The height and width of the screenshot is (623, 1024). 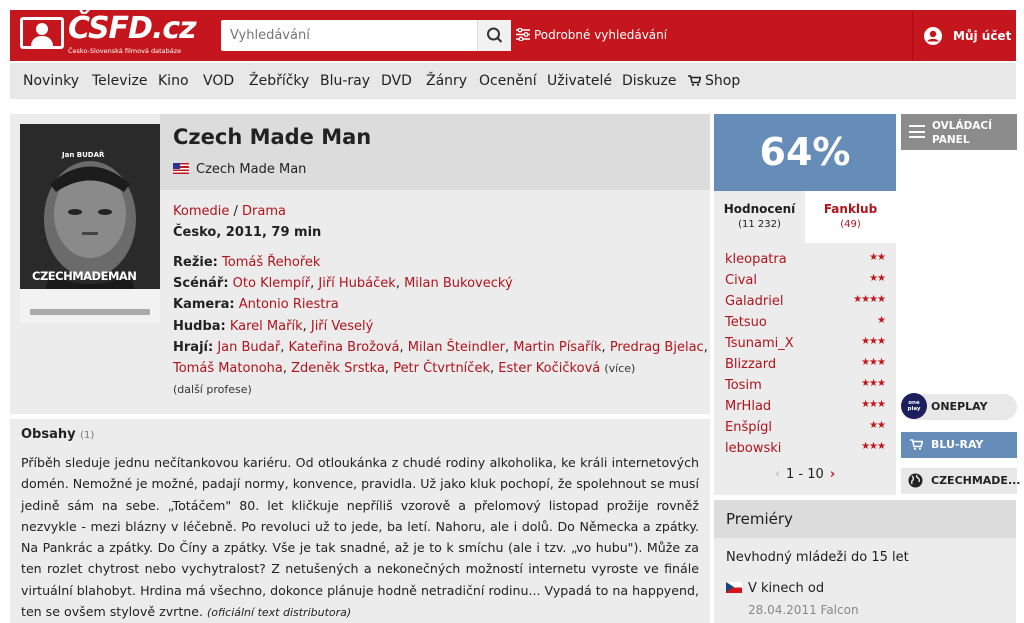 I want to click on nav-zebricky: Žebříčky, so click(x=279, y=81).